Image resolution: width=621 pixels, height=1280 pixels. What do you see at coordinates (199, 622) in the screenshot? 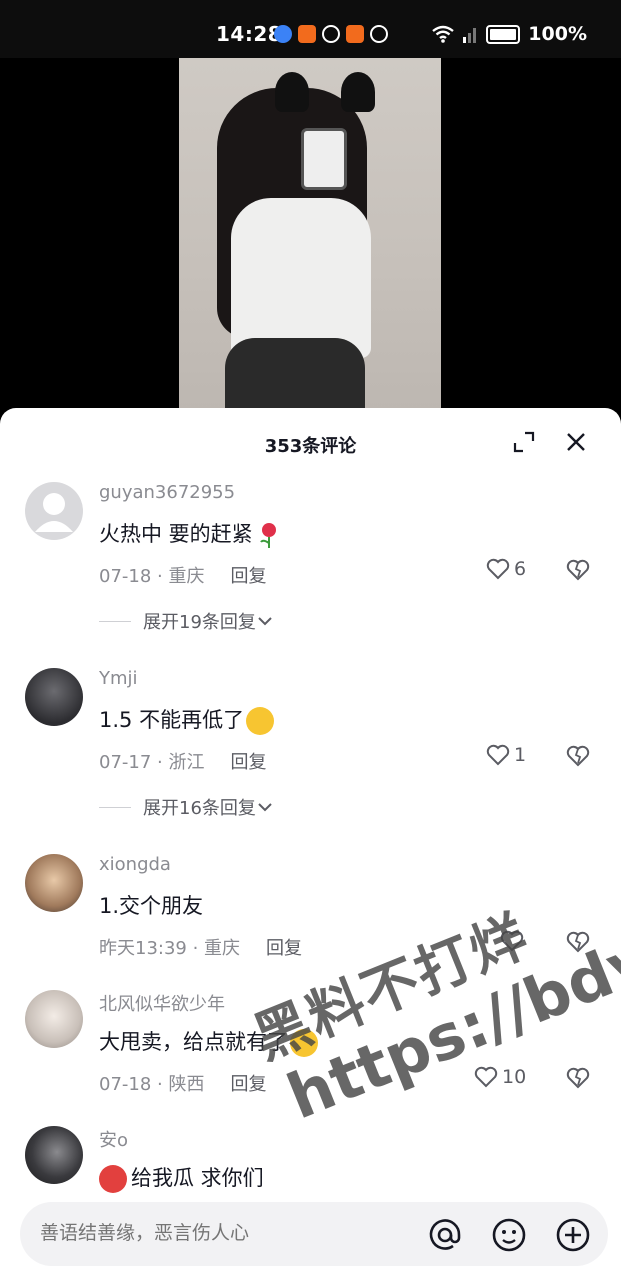
I see `expand-replies-label: 展开19条回复` at bounding box center [199, 622].